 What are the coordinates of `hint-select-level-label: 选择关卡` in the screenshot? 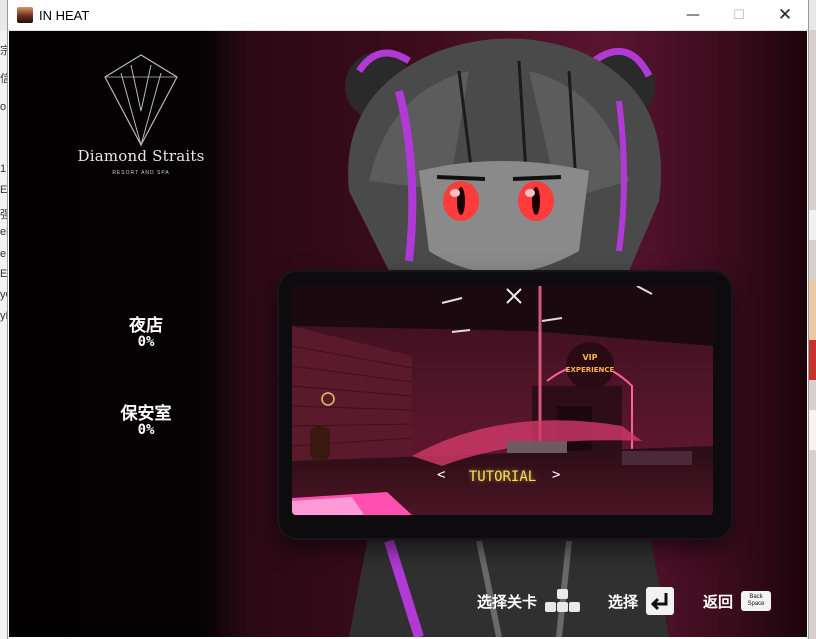 It's located at (507, 601).